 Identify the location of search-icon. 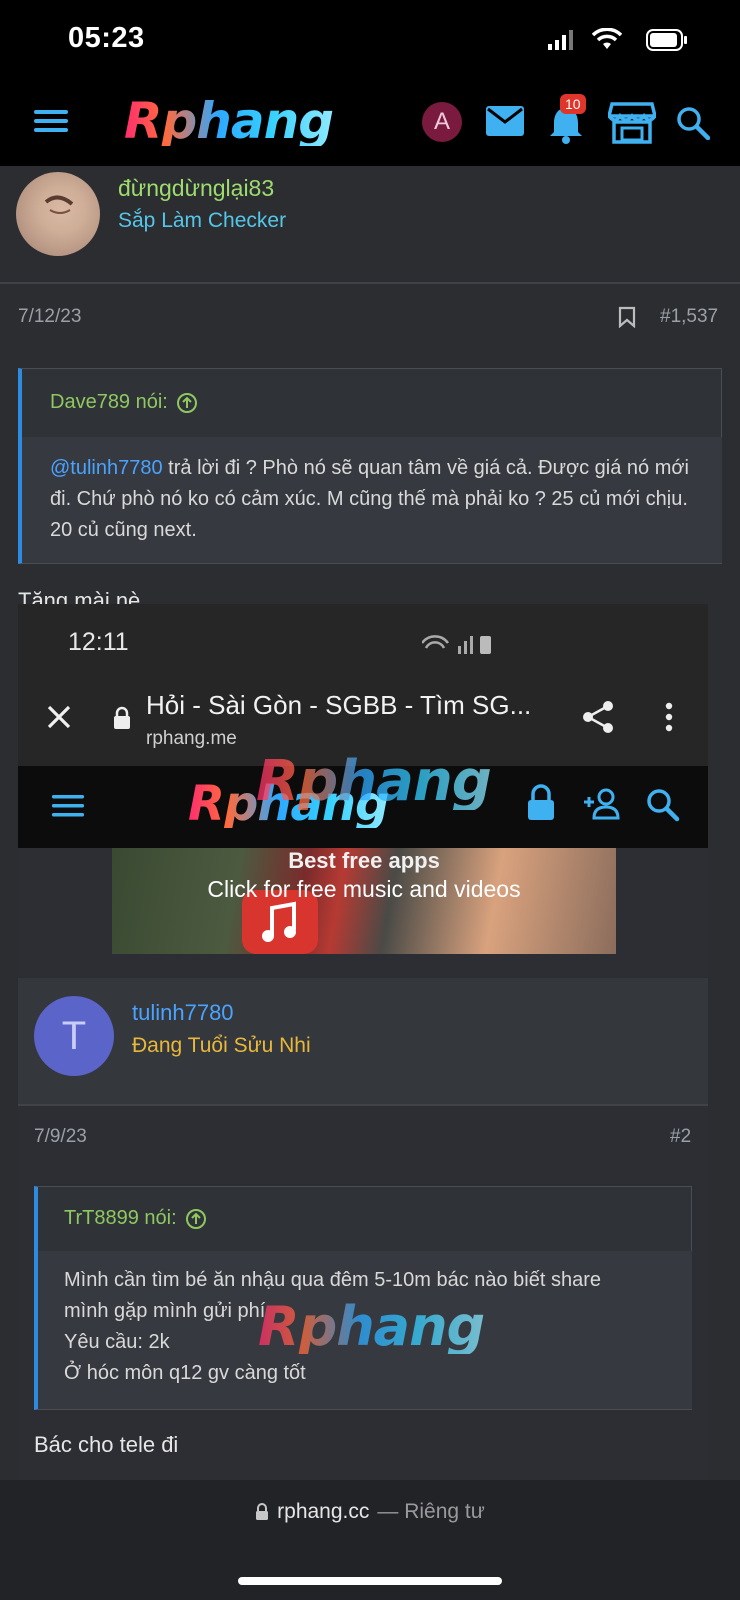
(693, 123).